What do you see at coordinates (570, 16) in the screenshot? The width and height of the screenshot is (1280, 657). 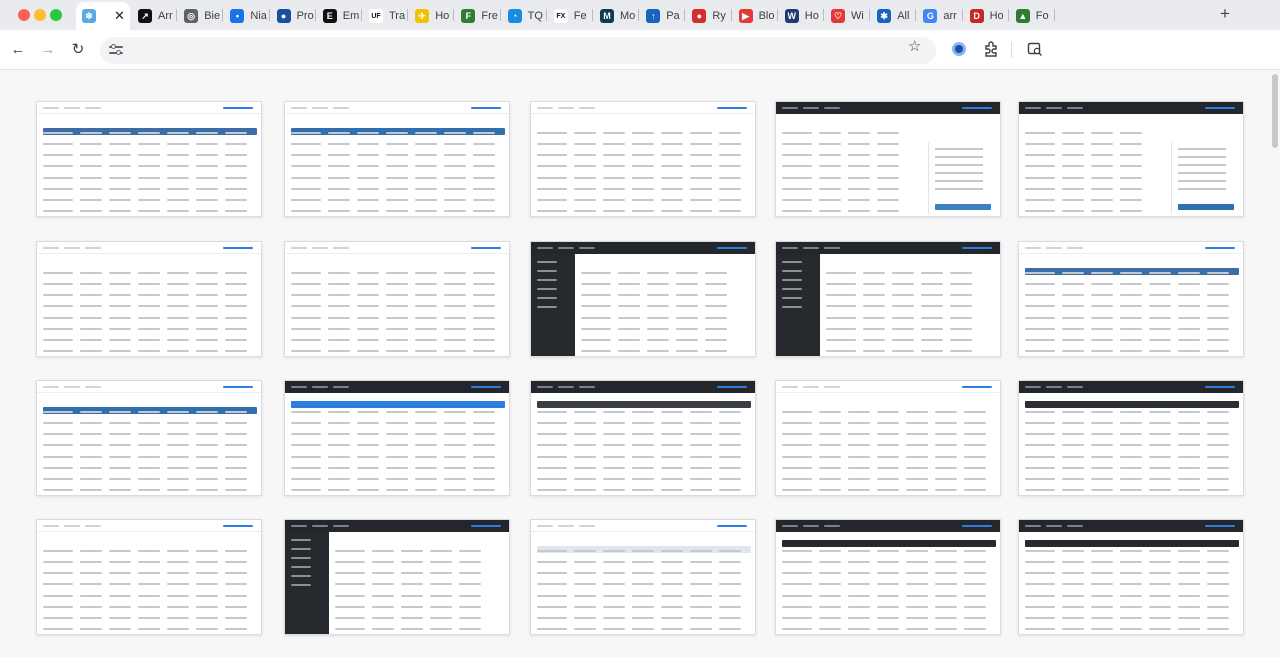 I see `browser-tab: FX Fe` at bounding box center [570, 16].